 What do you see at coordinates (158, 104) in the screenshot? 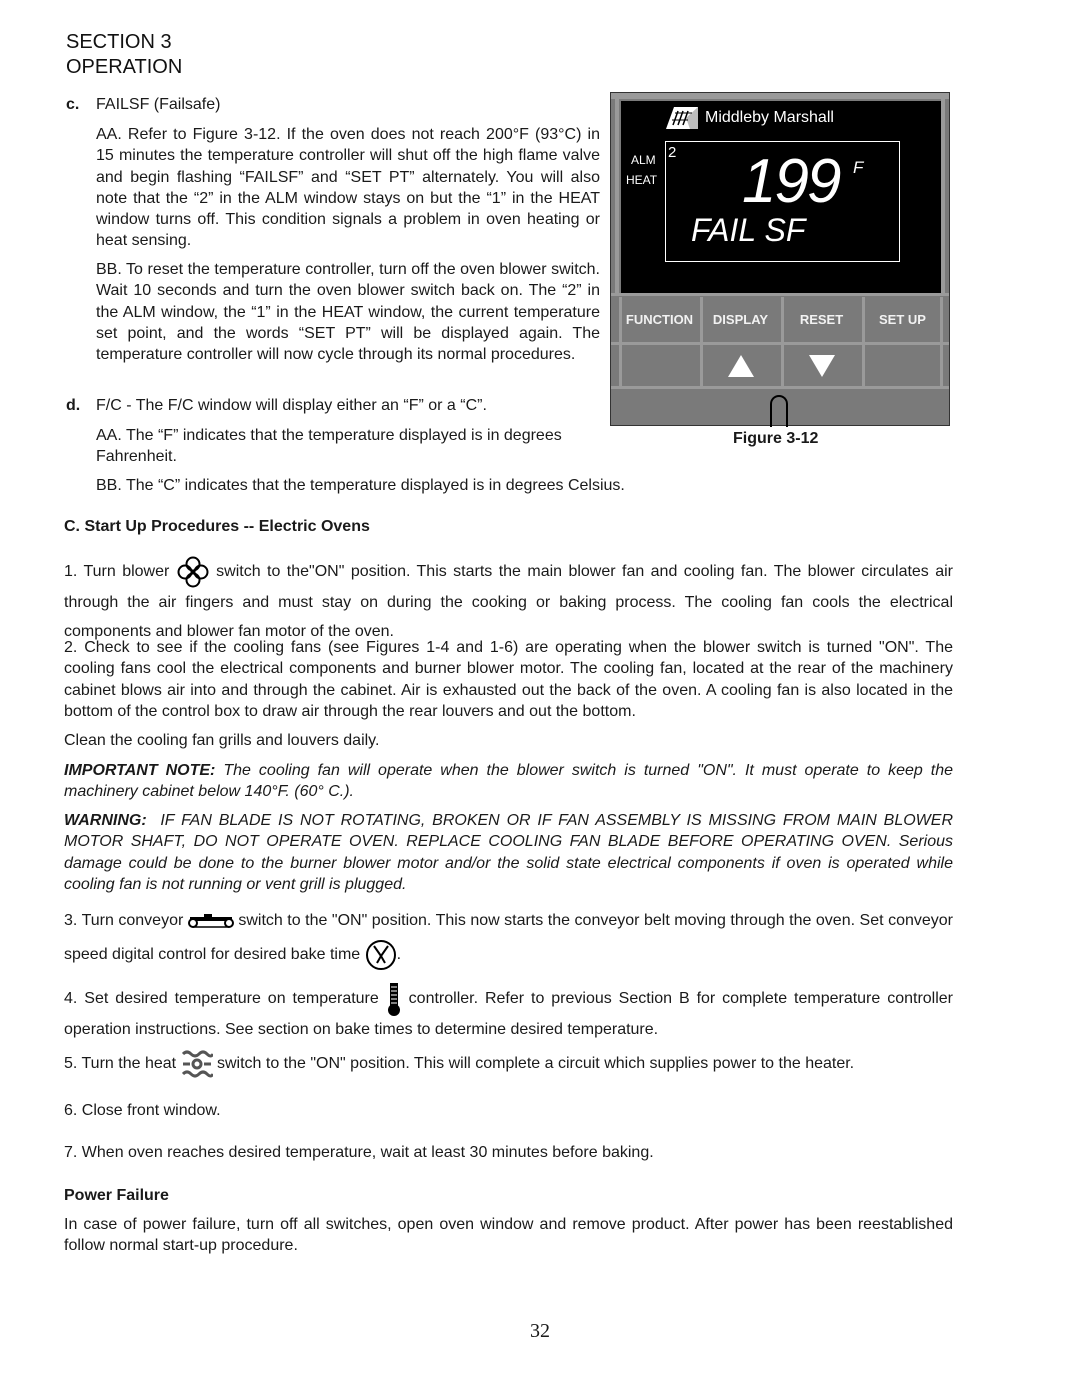
I see `failsafe-heading: FAILSF (Failsafe)` at bounding box center [158, 104].